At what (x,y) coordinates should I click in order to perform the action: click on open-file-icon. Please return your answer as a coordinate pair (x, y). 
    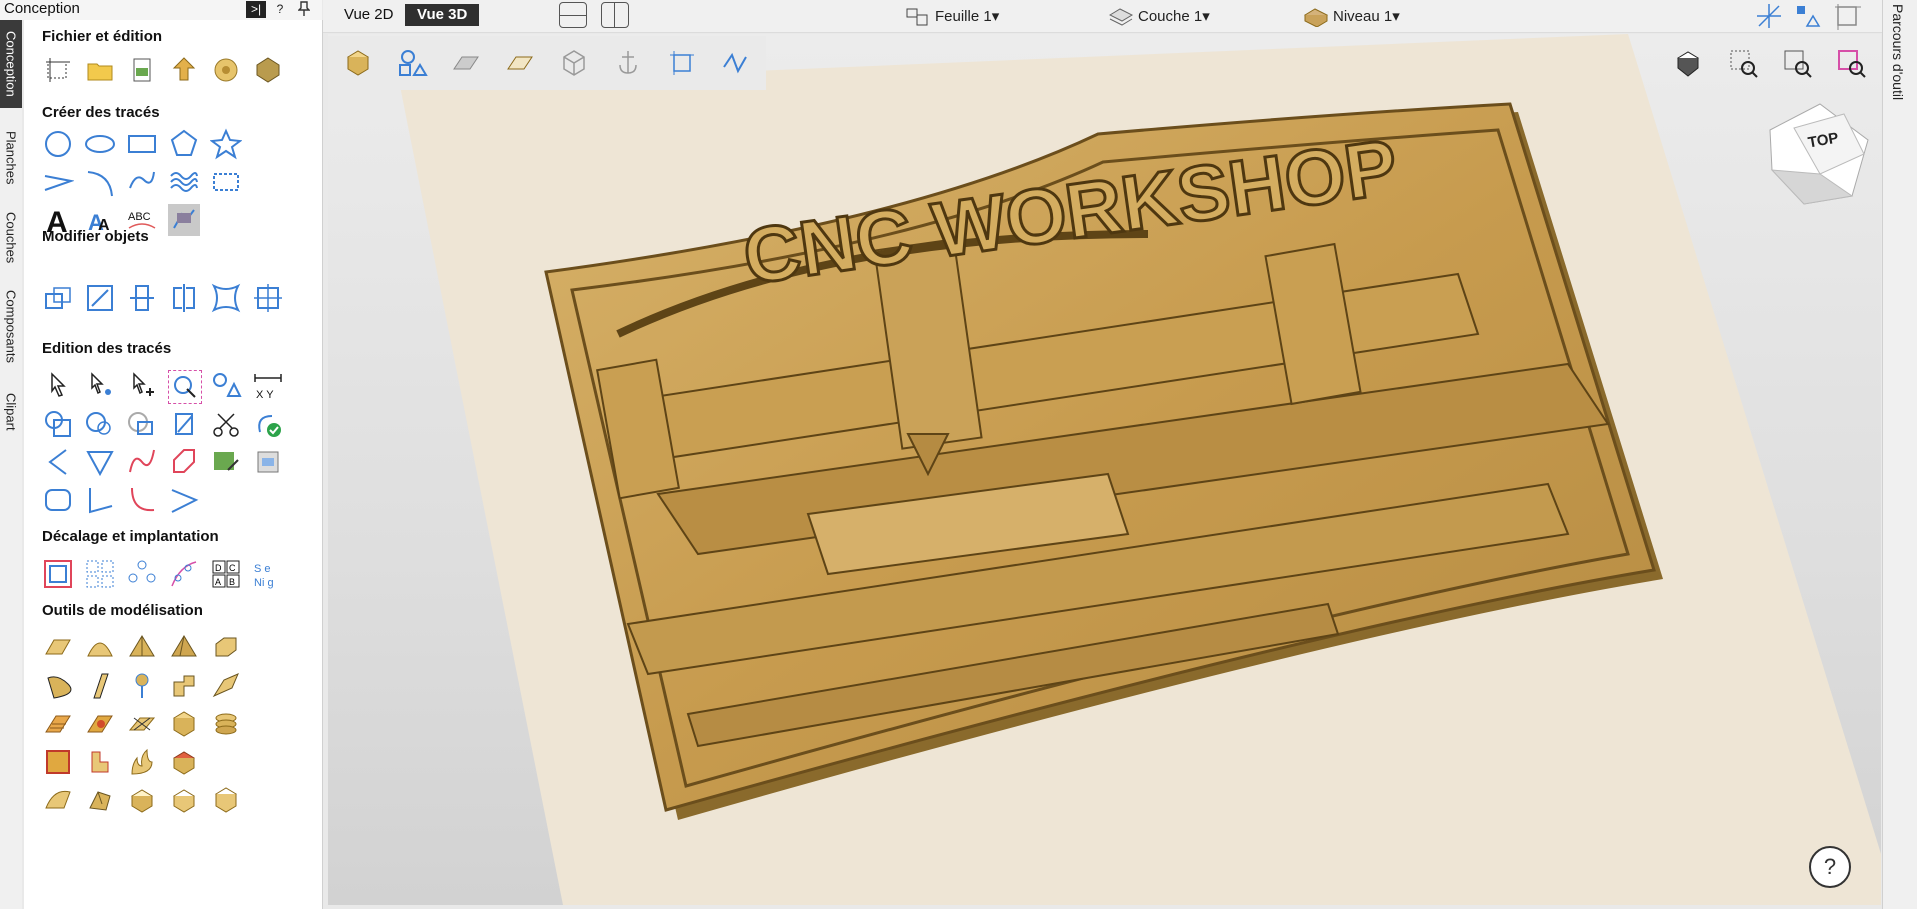
    Looking at the image, I should click on (100, 70).